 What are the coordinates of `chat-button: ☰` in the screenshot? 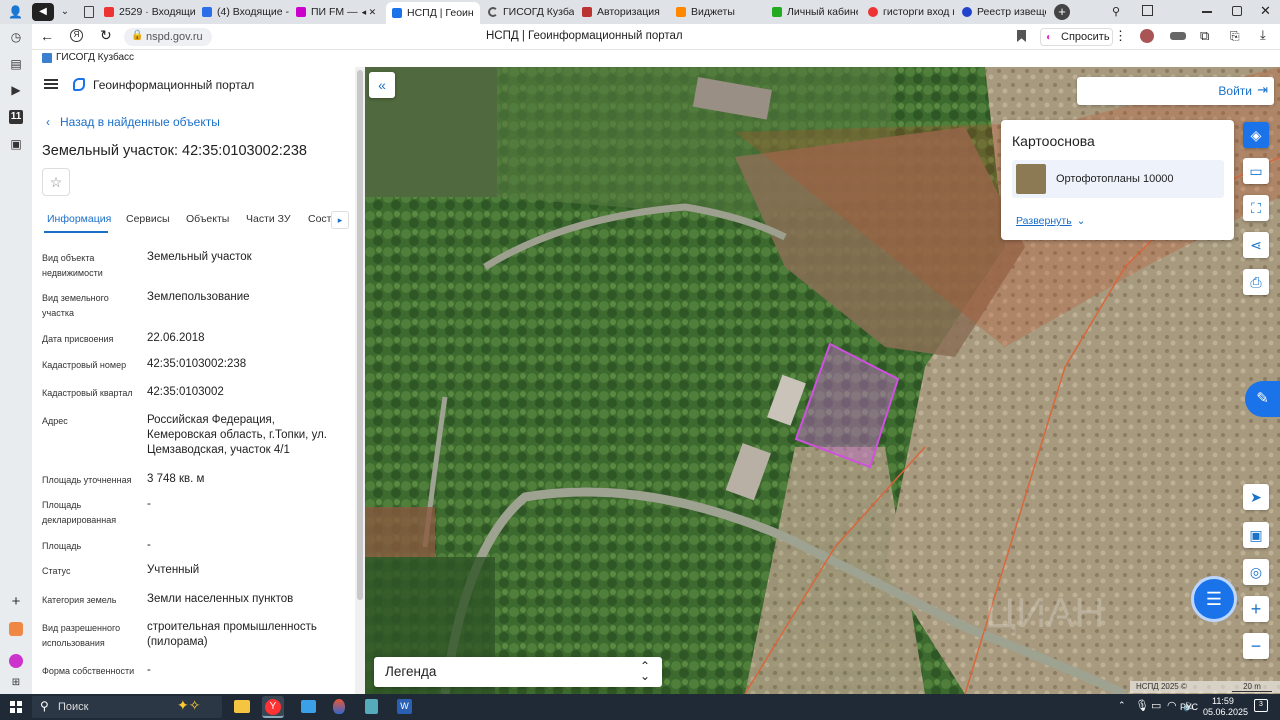 It's located at (1214, 599).